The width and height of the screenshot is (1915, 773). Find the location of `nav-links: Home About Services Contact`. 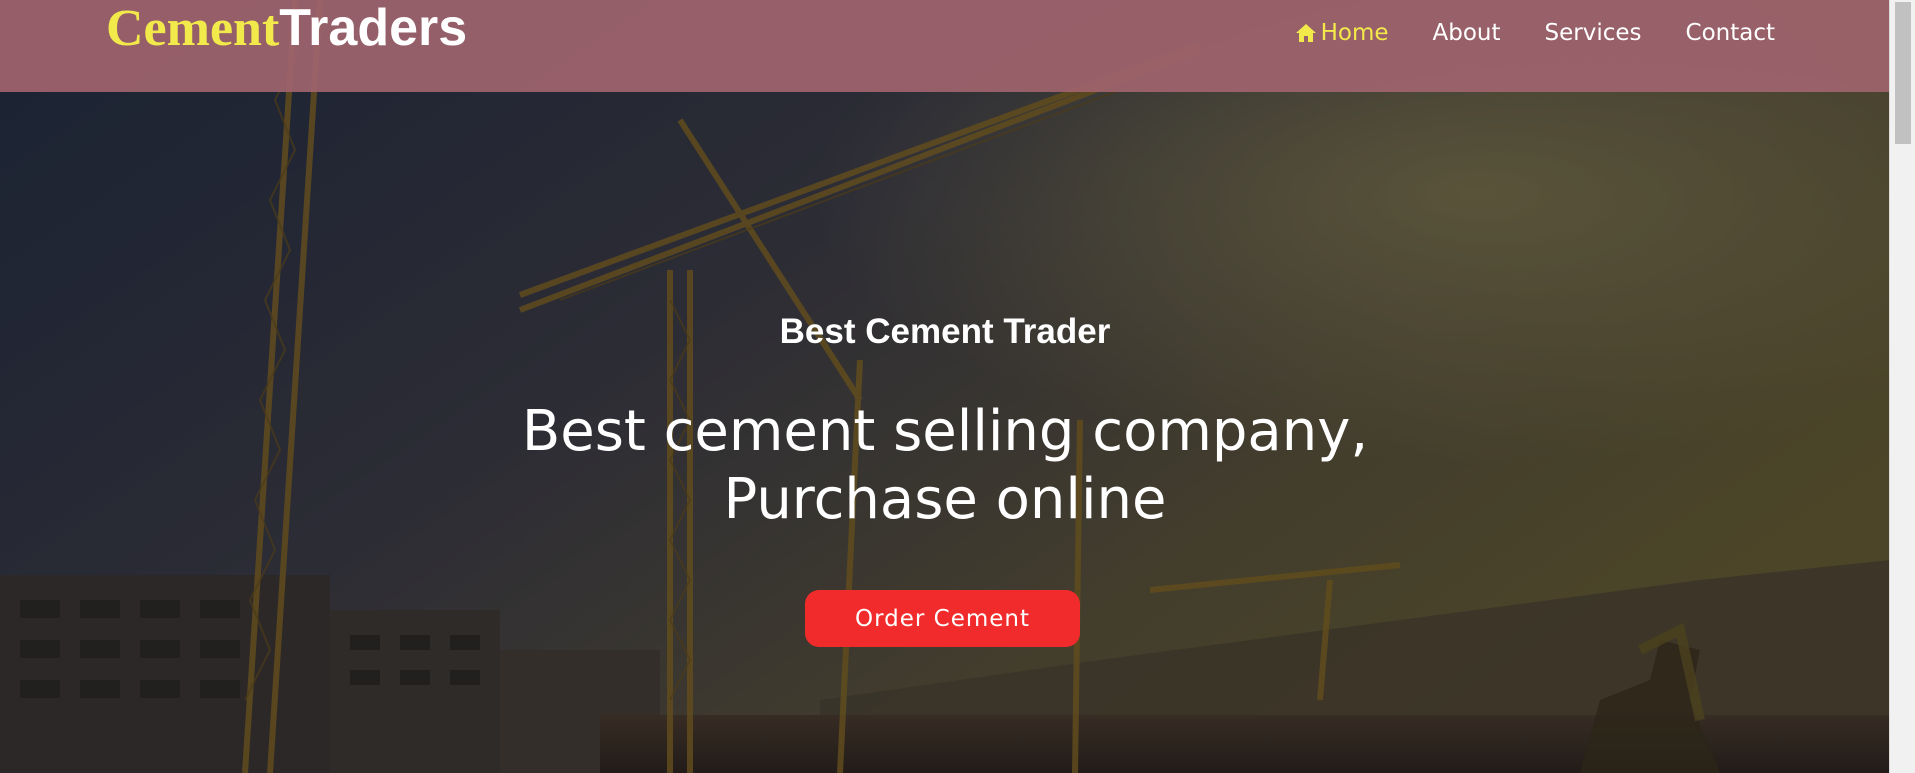

nav-links: Home About Services Contact is located at coordinates (1535, 33).